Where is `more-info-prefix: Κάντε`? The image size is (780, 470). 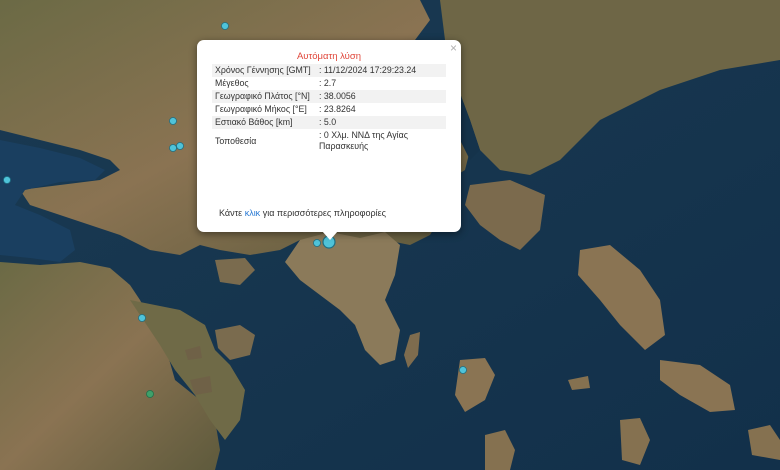
more-info-prefix: Κάντε is located at coordinates (231, 213).